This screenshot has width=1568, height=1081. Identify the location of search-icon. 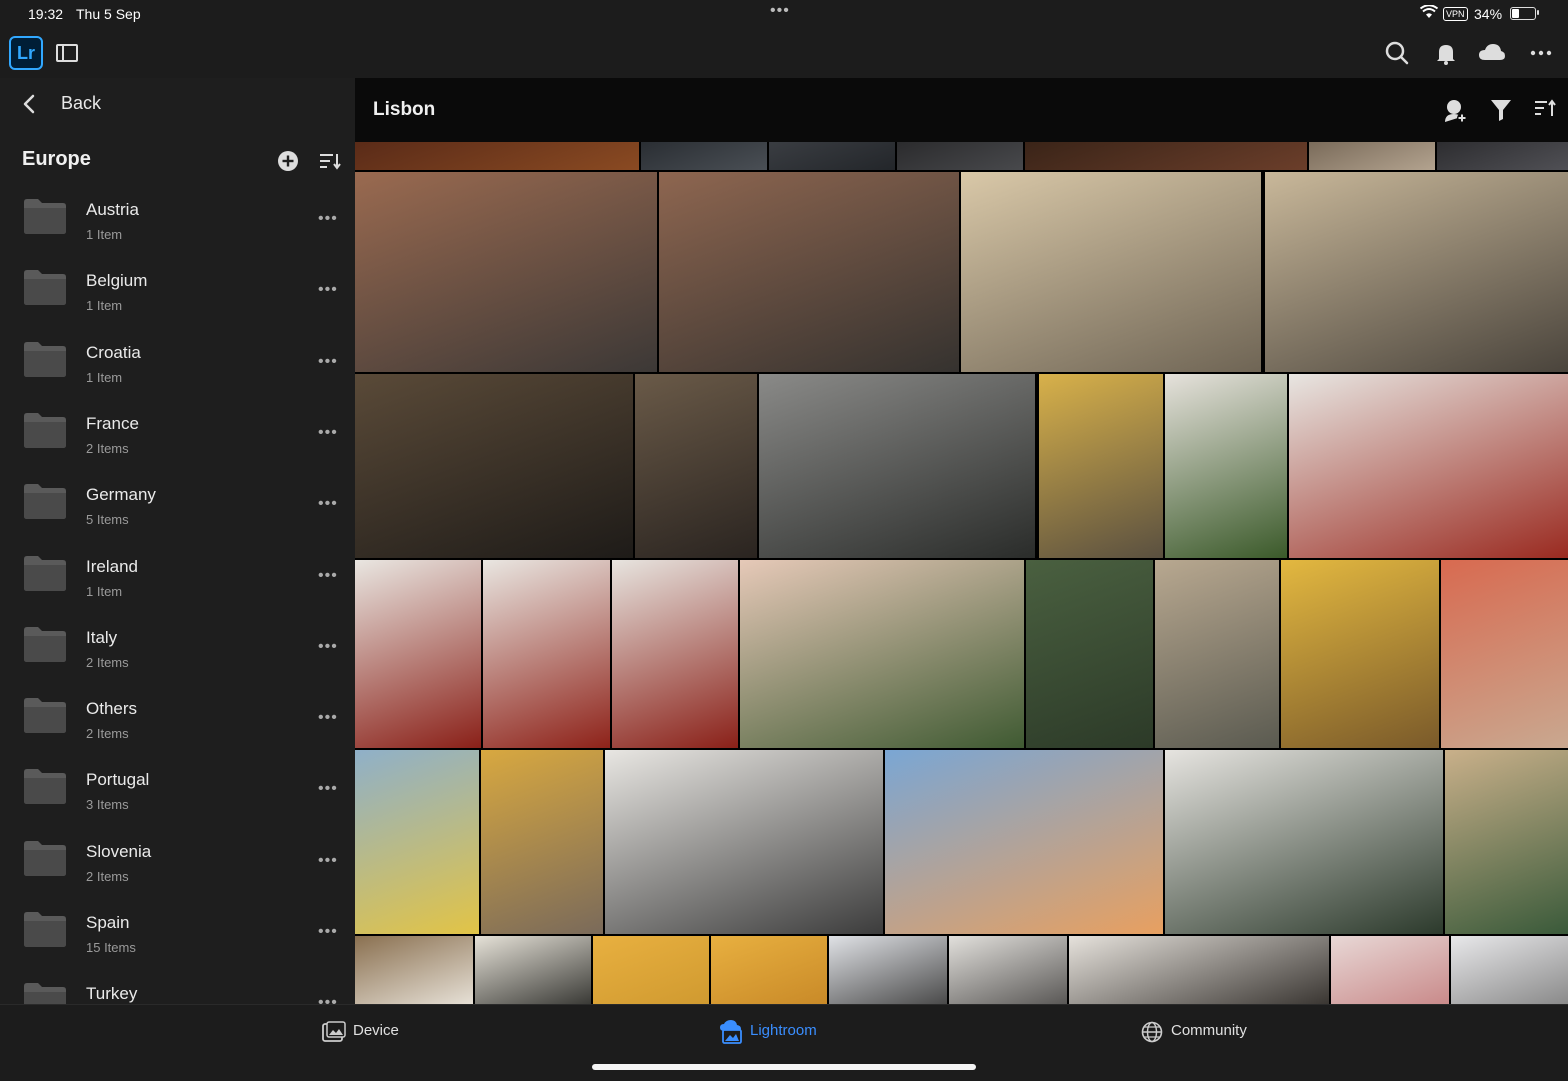
(1397, 53).